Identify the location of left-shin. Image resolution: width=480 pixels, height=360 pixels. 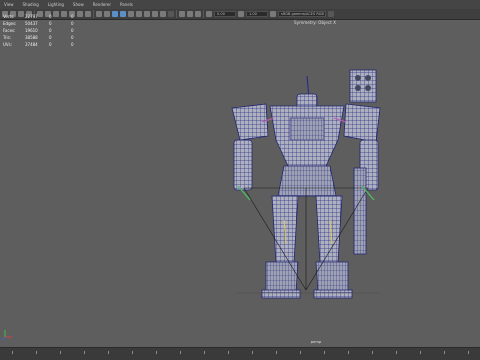
(282, 277).